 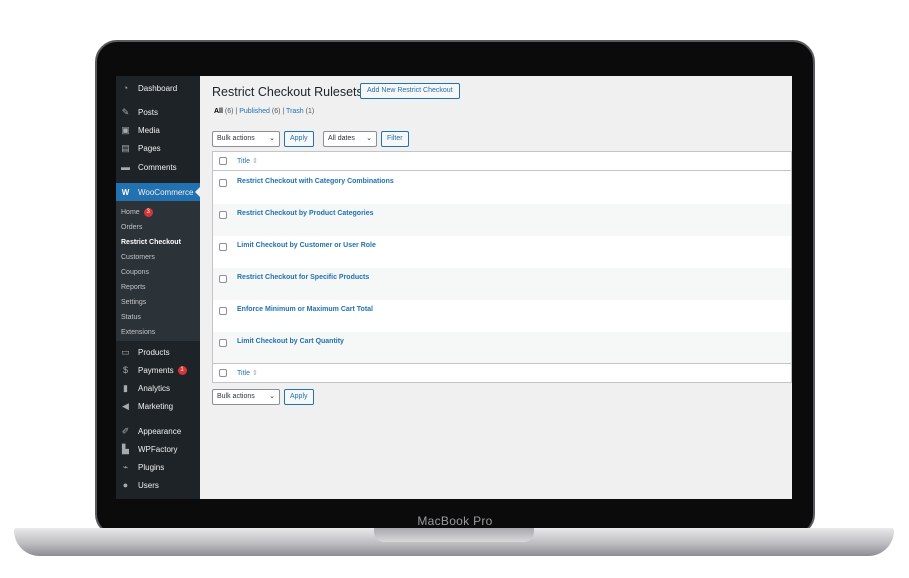 I want to click on sidebar-item-label: Products, so click(x=154, y=352).